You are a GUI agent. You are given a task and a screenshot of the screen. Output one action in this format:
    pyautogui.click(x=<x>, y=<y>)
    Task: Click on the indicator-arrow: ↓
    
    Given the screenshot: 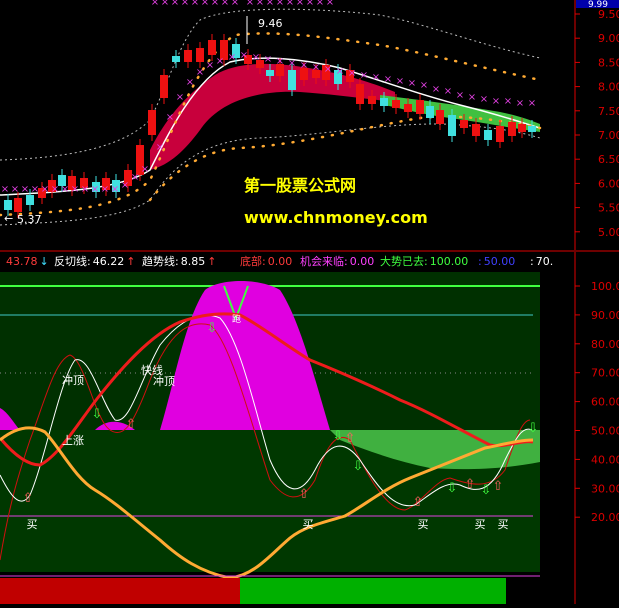 What is the action you would take?
    pyautogui.click(x=44, y=261)
    